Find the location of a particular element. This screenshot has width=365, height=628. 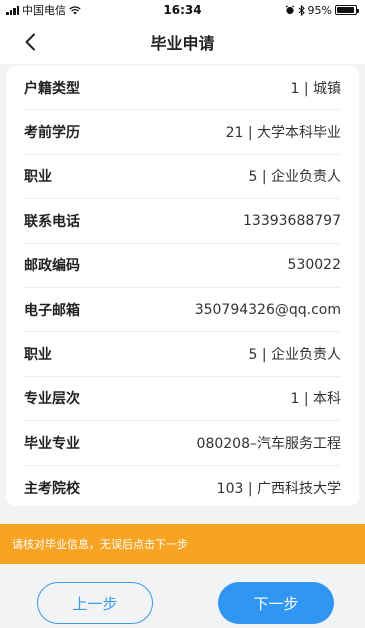

wifi-icon is located at coordinates (75, 9).